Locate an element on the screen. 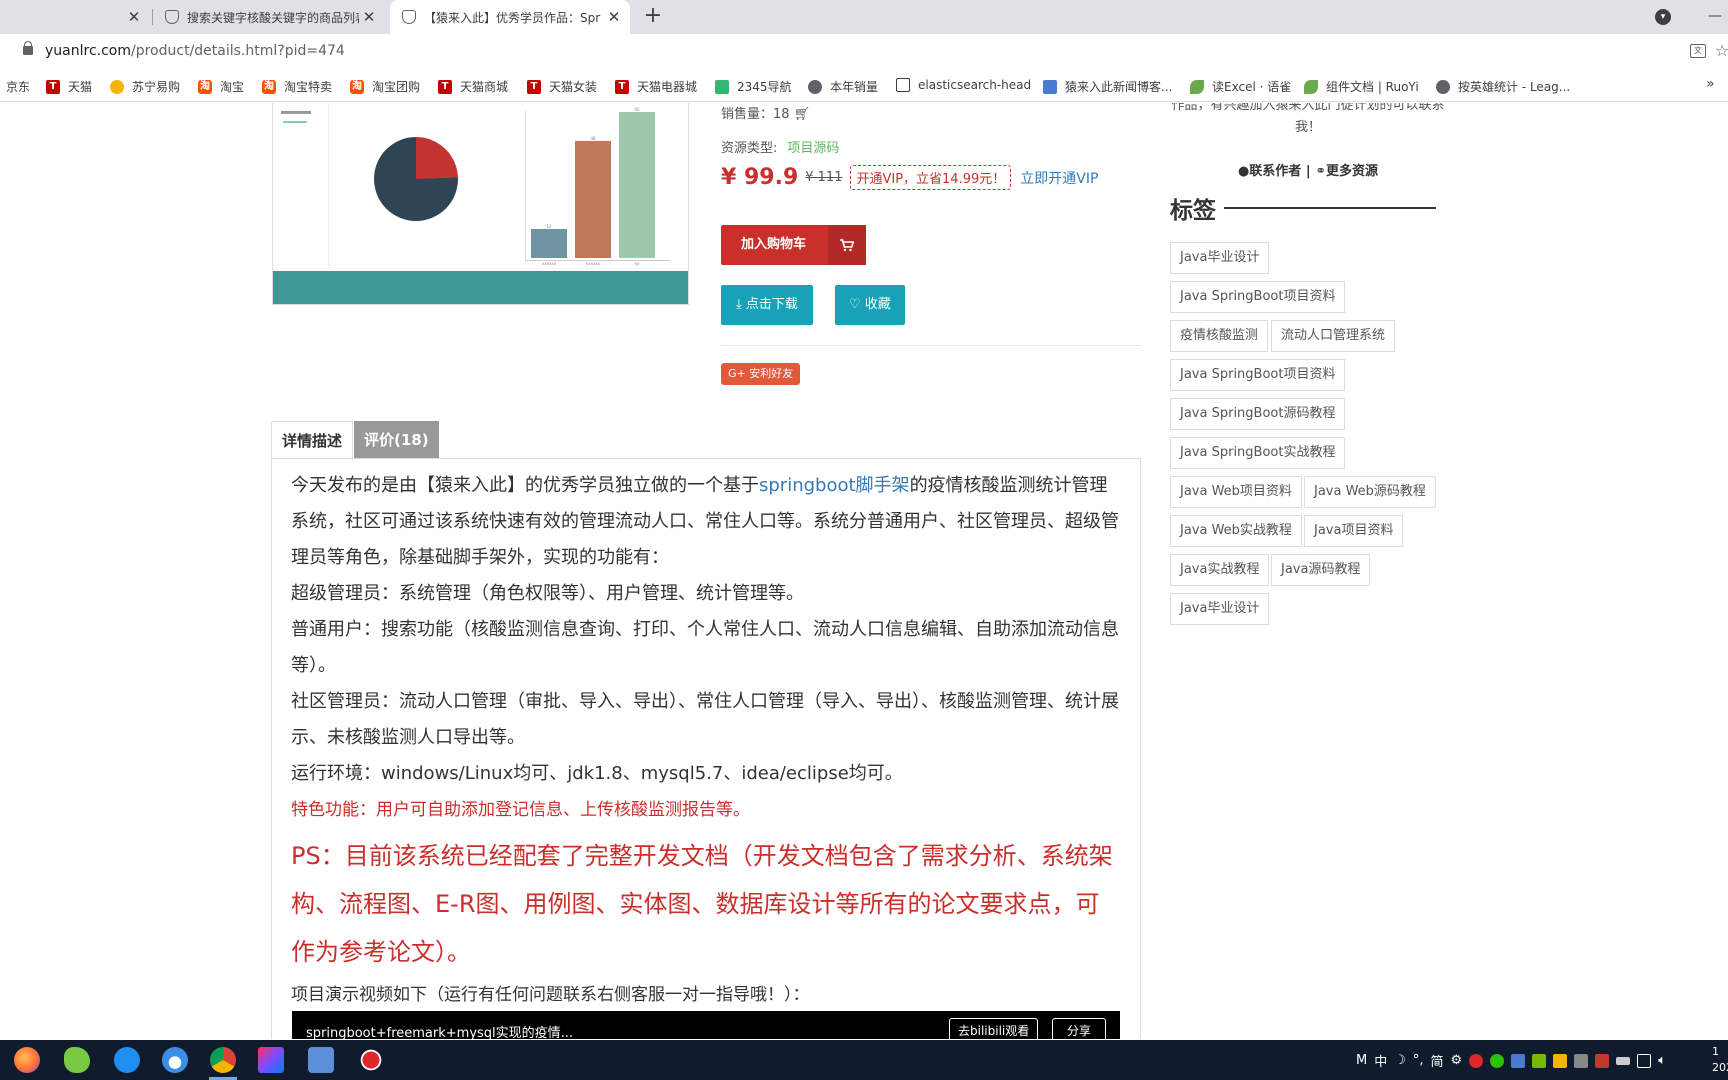 Image resolution: width=1728 pixels, height=1080 pixels. browser-tab-1: ✕ is located at coordinates (75, 17).